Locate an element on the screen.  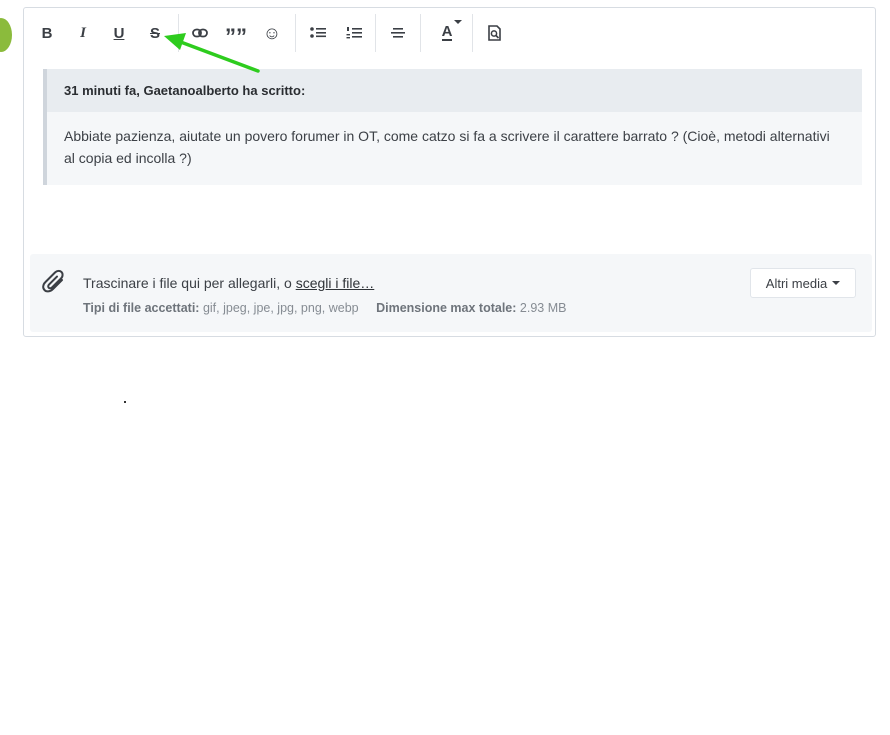
editor-toolbar: B I U S ”” ☺ A is located at coordinates (449, 33).